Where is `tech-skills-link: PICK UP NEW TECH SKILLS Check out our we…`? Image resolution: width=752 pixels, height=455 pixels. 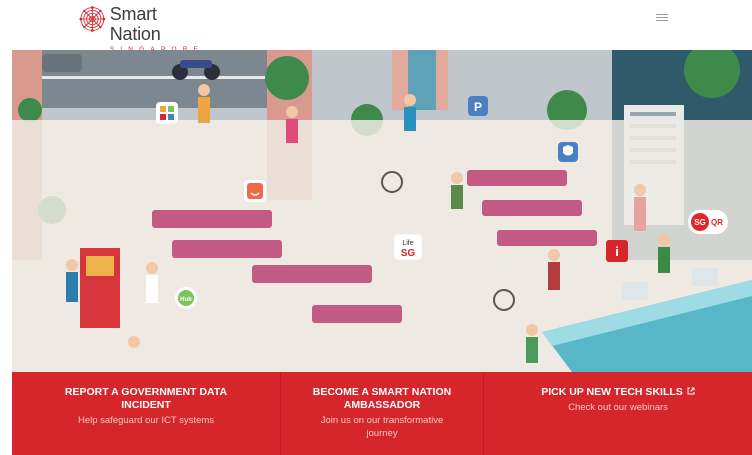
tech-skills-link: PICK UP NEW TECH SKILLS Check out our we… is located at coordinates (617, 413).